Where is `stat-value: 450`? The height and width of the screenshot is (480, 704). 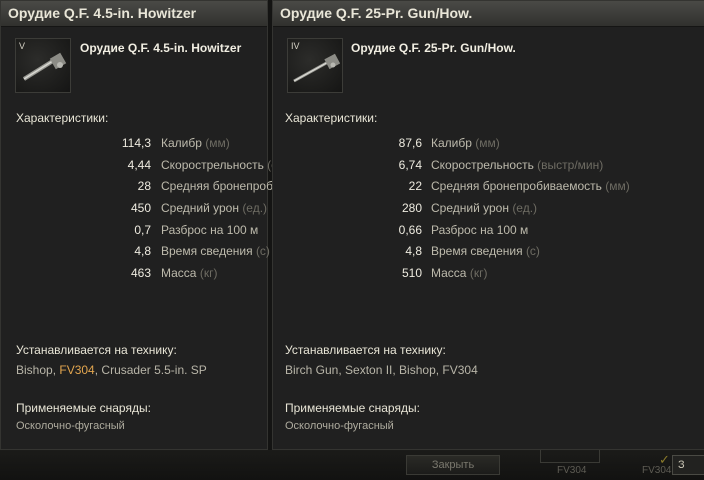 stat-value: 450 is located at coordinates (140, 208).